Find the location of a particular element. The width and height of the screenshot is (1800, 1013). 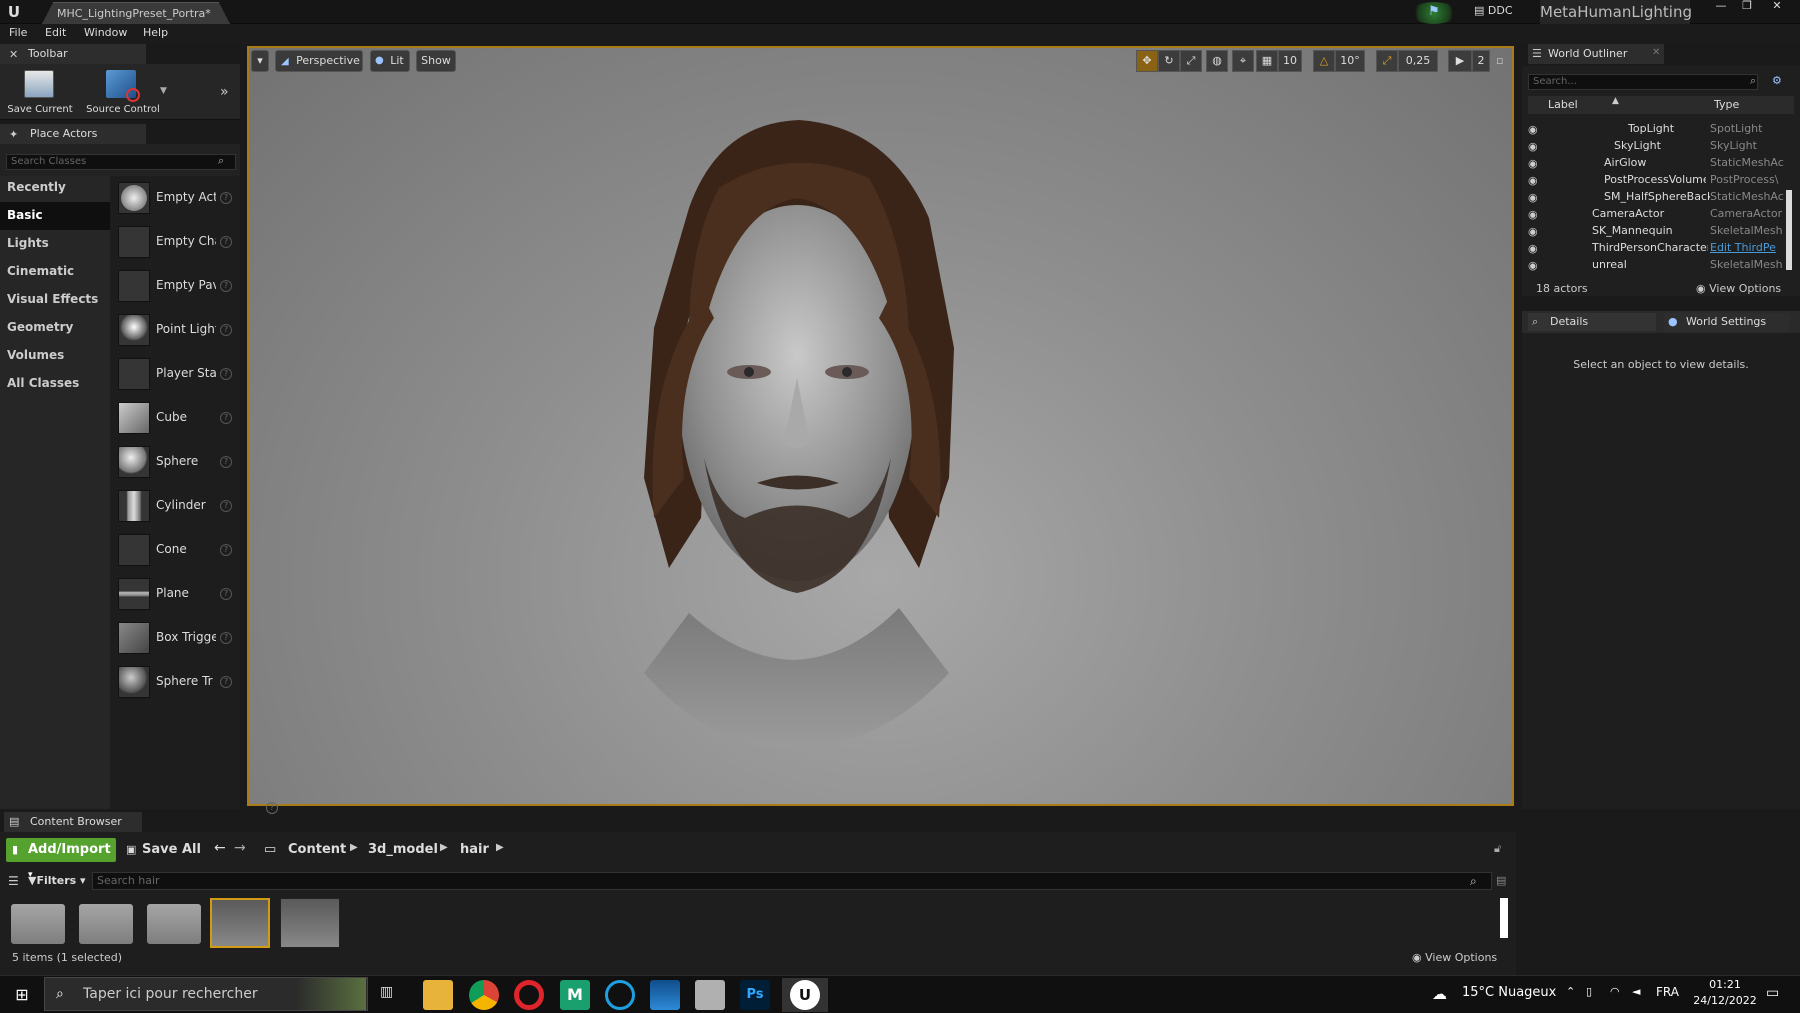

minimize-icon: — is located at coordinates (1721, 7).